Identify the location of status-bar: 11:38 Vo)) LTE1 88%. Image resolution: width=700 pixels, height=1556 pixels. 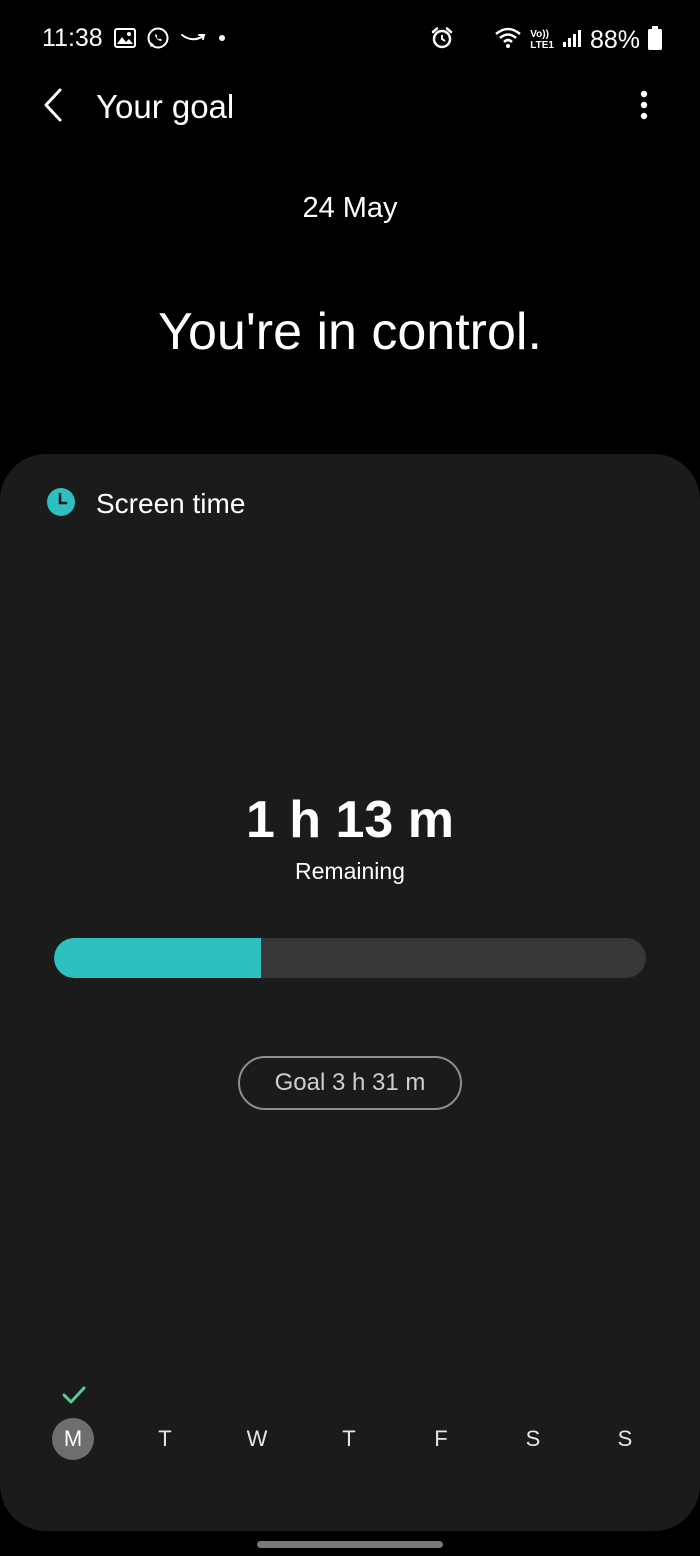
(350, 40).